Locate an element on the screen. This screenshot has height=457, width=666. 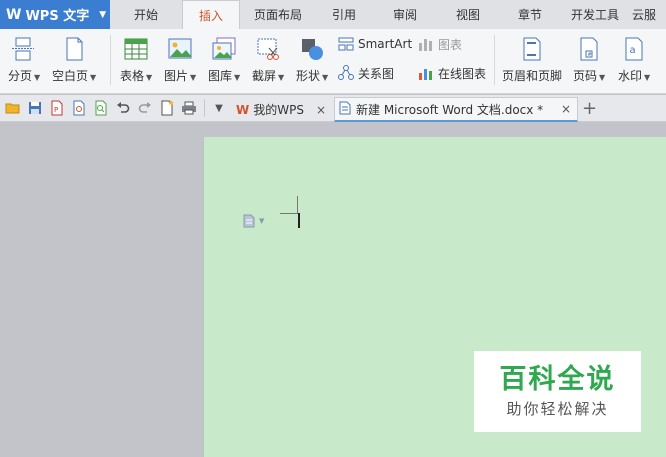
page-number-button: # 页码 ▼ is located at coordinates (589, 61).